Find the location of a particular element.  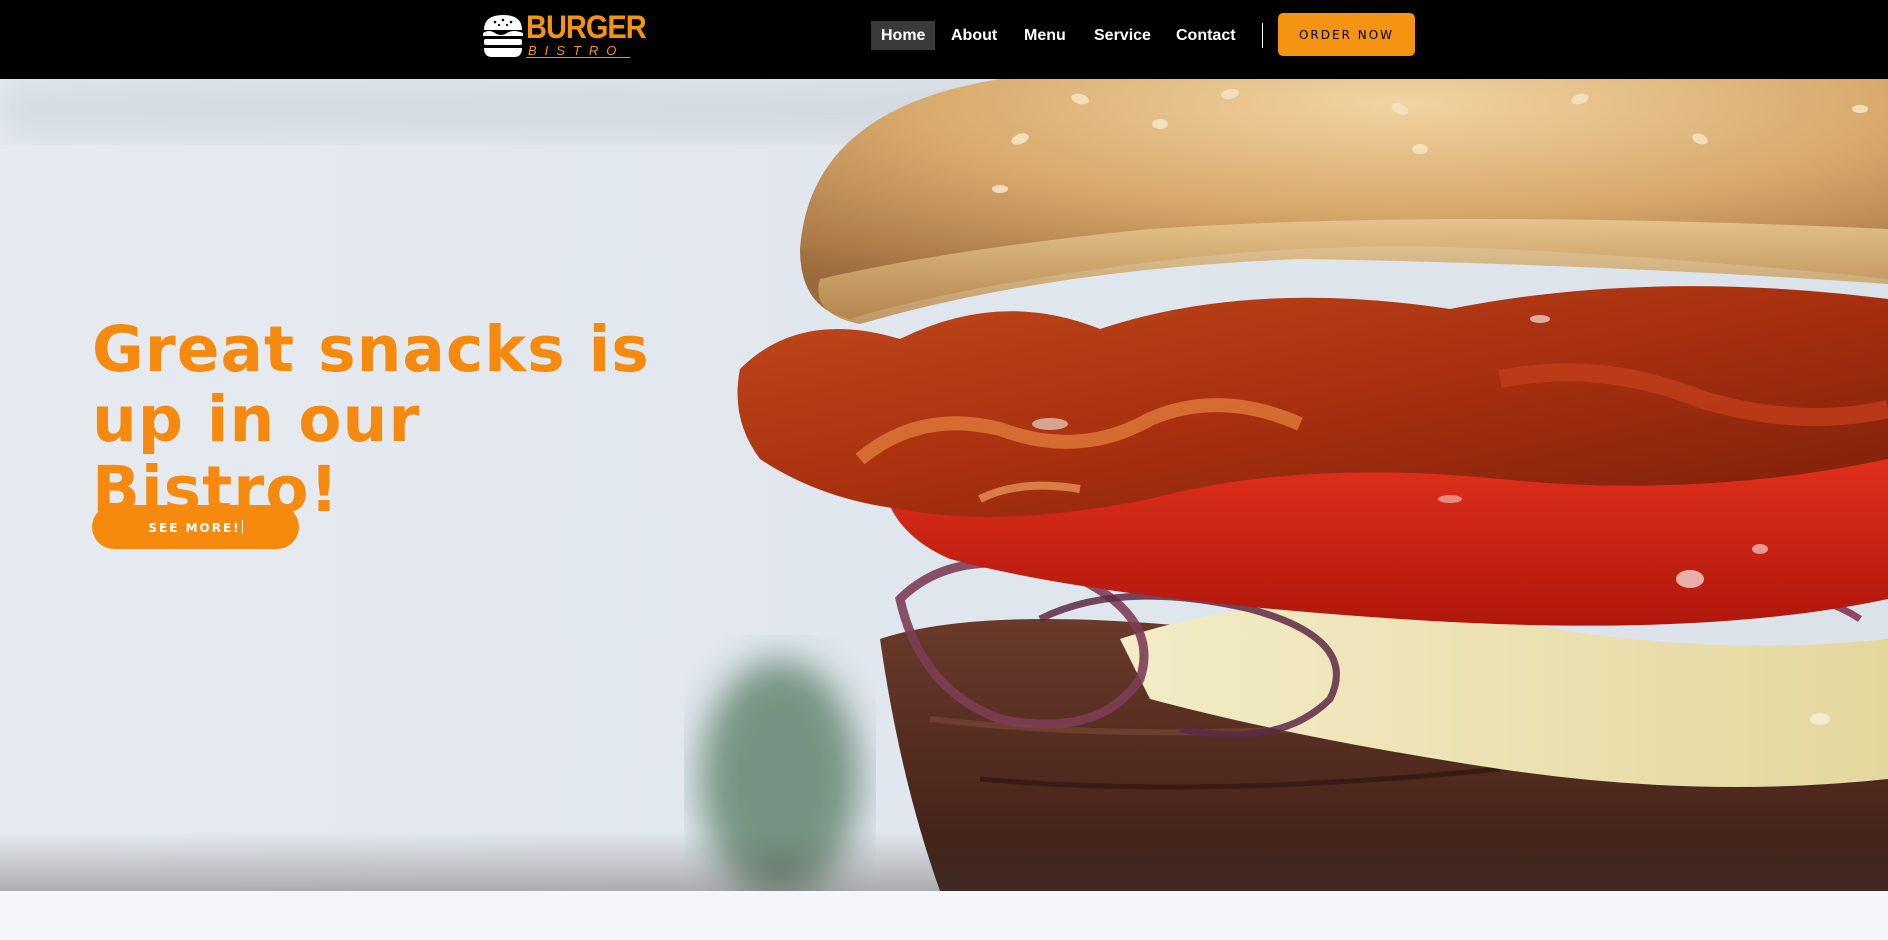

brand-logo: BURGER BISTRO is located at coordinates (564, 35).